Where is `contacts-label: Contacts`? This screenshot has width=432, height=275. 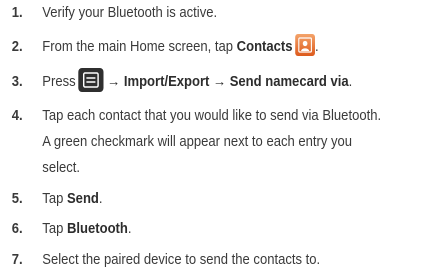
contacts-label: Contacts is located at coordinates (264, 47).